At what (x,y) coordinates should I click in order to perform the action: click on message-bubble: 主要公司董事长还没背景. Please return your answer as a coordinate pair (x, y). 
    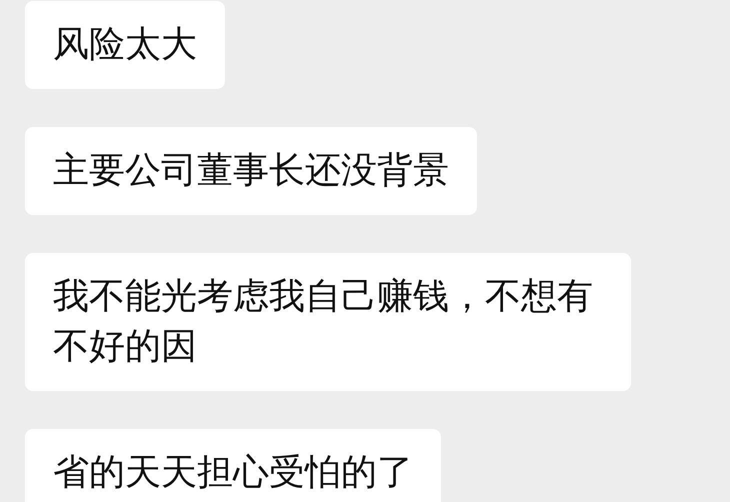
    Looking at the image, I should click on (251, 171).